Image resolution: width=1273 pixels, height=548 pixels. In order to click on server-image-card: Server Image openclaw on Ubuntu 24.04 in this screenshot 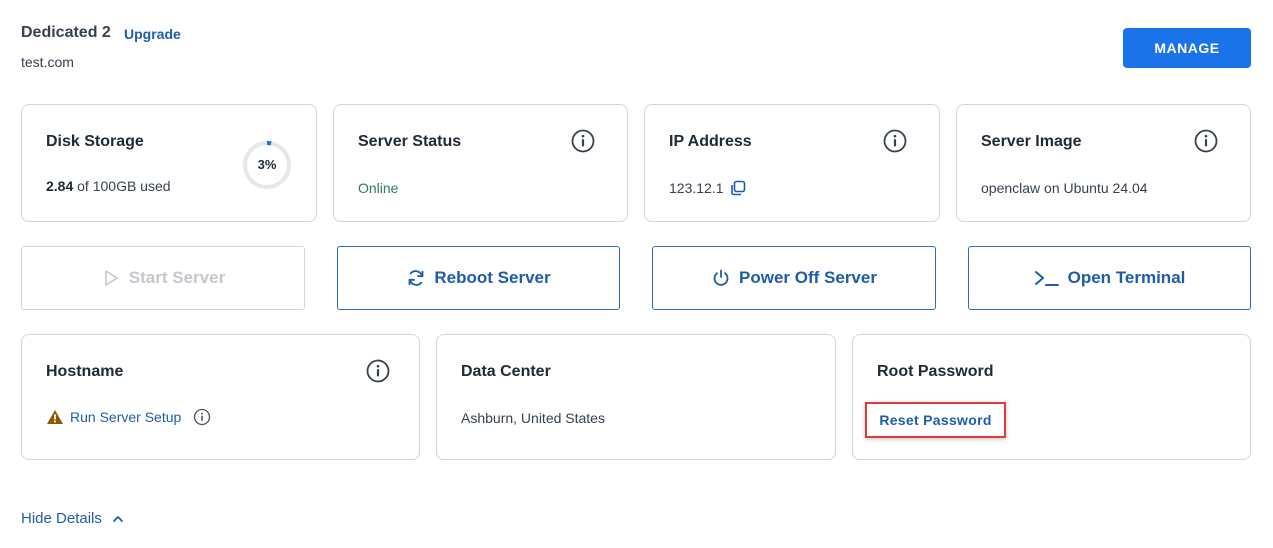, I will do `click(1103, 163)`.